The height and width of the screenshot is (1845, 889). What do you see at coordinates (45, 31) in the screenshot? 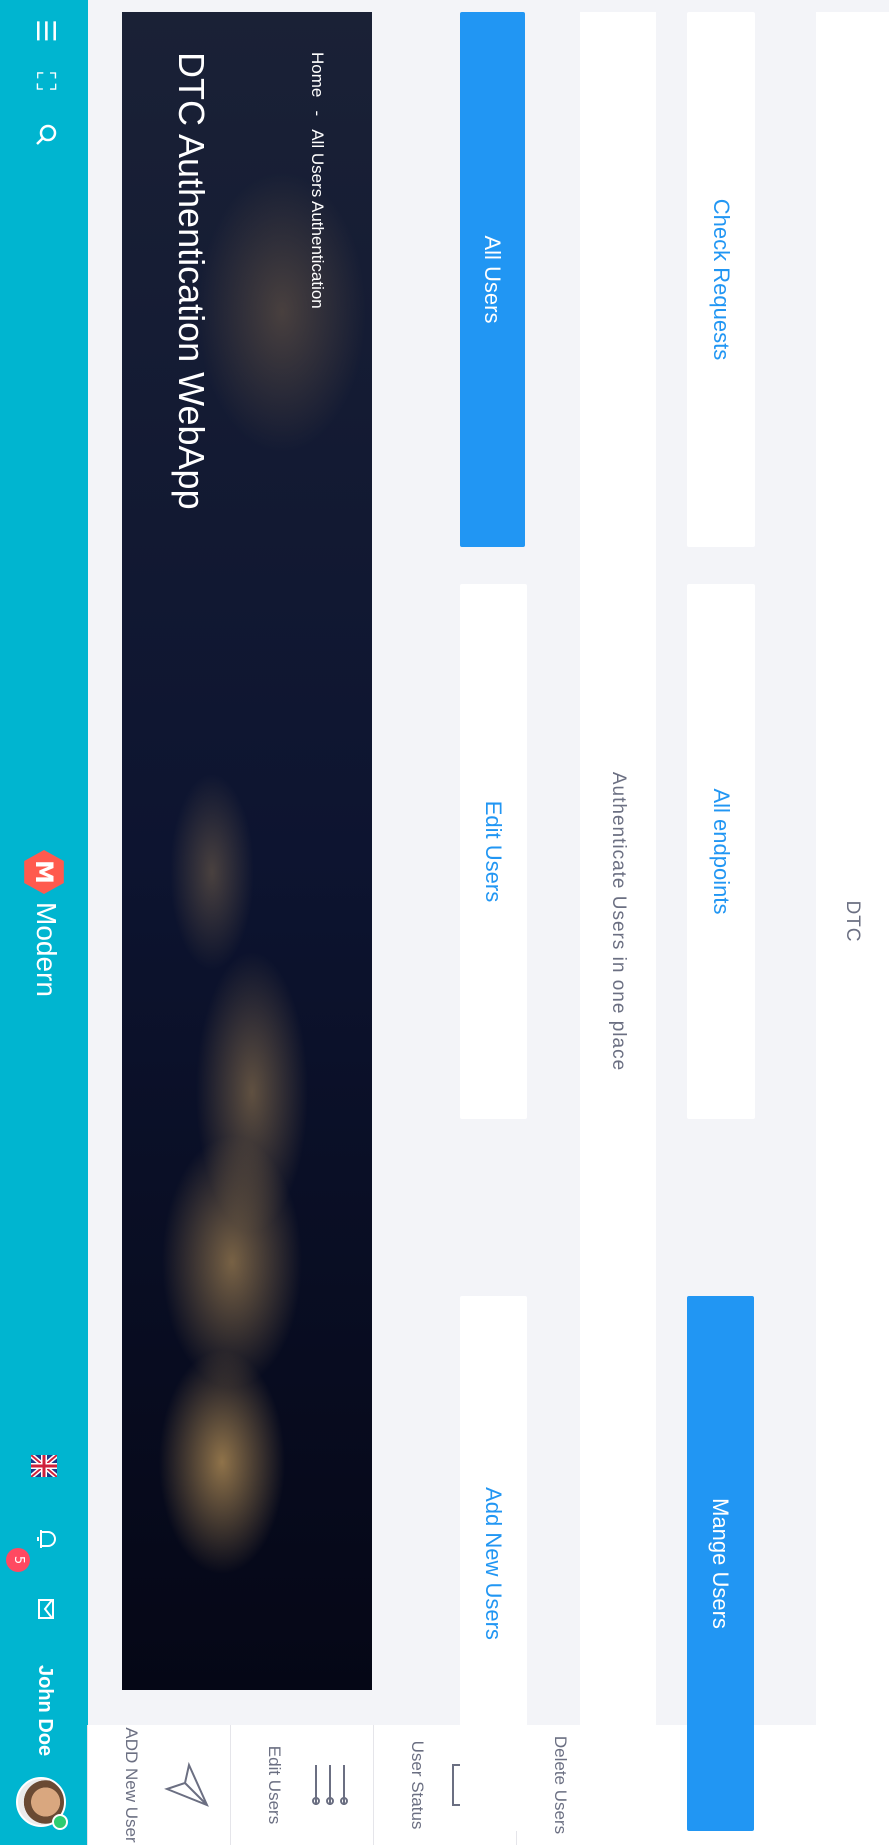
I see `menu-icon: ☰` at bounding box center [45, 31].